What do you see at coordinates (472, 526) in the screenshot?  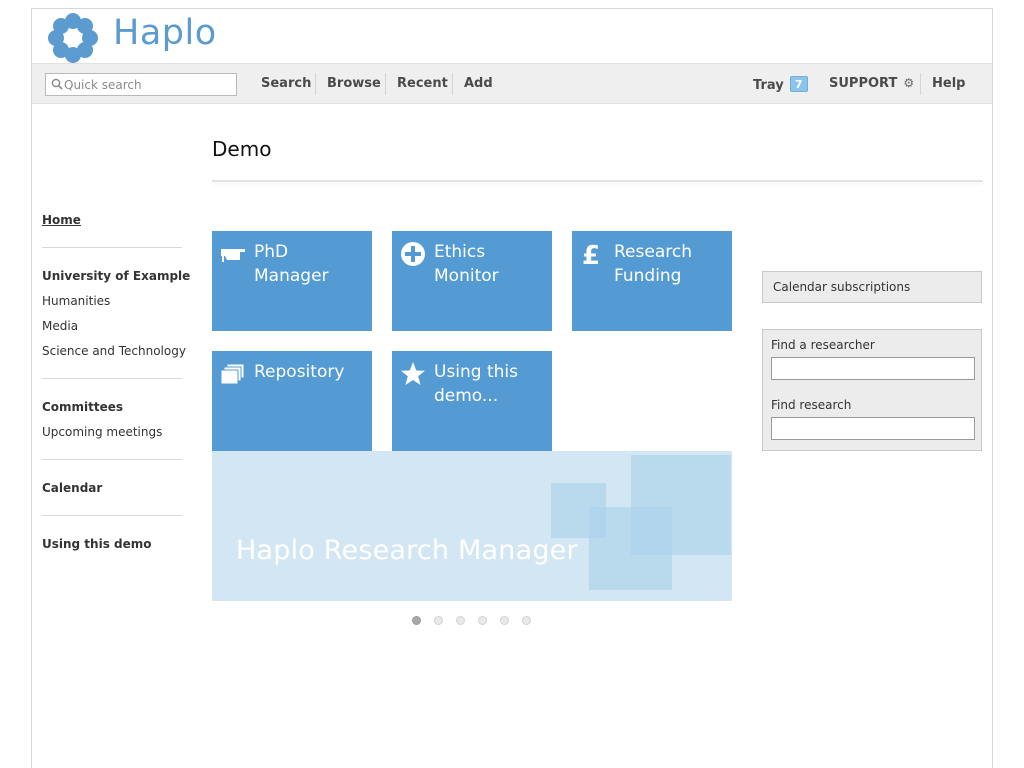 I see `carousel-banner: Haplo Research Manager` at bounding box center [472, 526].